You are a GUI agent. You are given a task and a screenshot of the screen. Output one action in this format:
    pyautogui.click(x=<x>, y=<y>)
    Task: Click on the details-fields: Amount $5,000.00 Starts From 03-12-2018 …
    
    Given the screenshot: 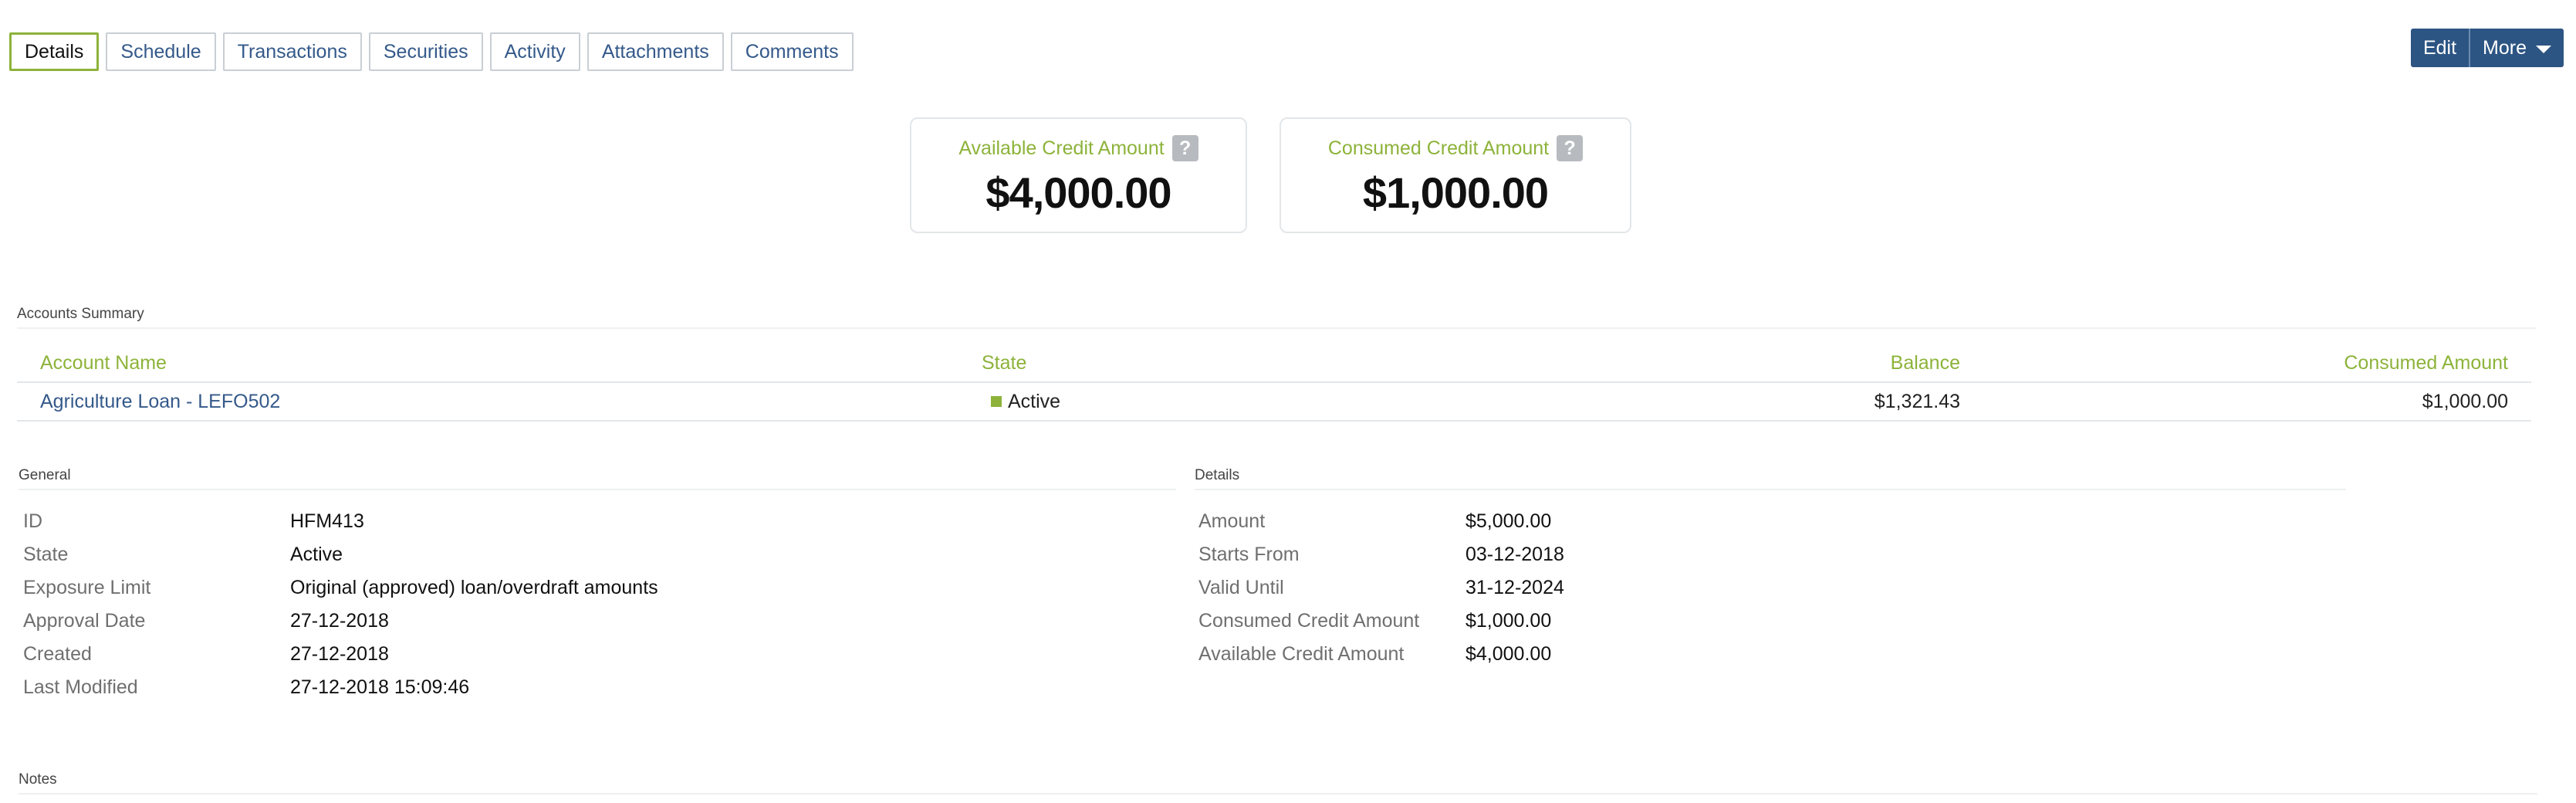 What is the action you would take?
    pyautogui.click(x=1381, y=593)
    